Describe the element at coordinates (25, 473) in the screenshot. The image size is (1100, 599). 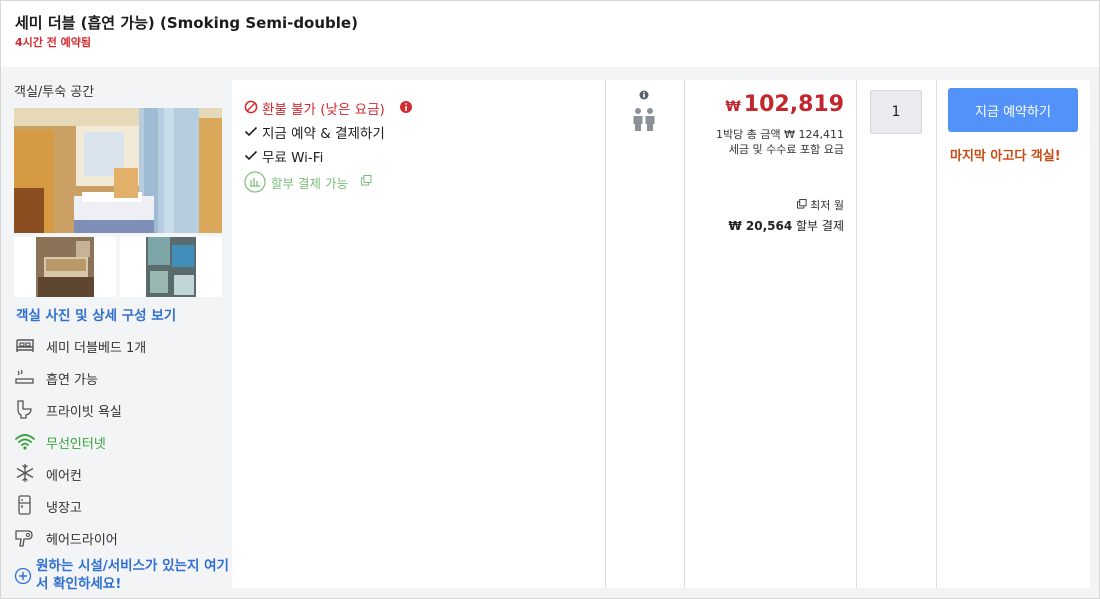
I see `snowflake-icon` at that location.